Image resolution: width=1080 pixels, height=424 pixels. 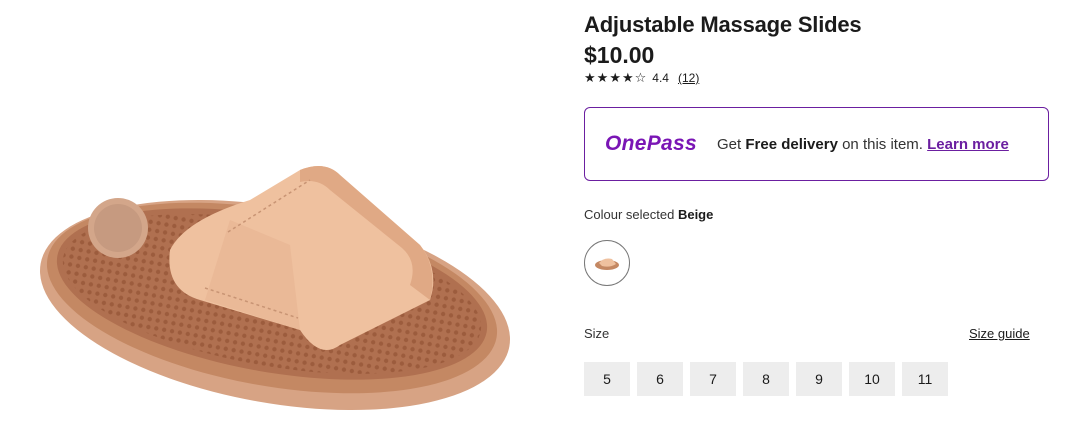 What do you see at coordinates (882, 144) in the screenshot?
I see `onepass-text-rest: on this item.` at bounding box center [882, 144].